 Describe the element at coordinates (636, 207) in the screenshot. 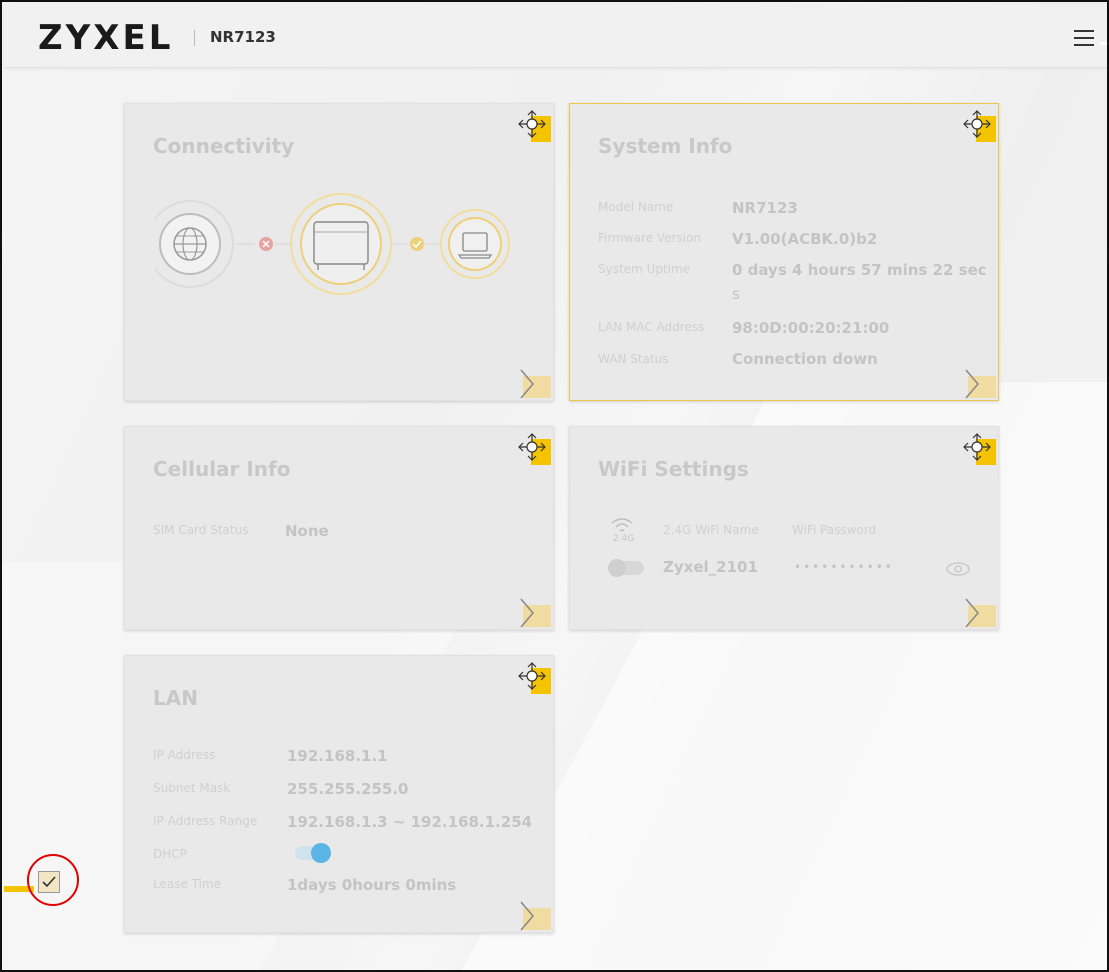

I see `model-name-label: Model Name` at that location.